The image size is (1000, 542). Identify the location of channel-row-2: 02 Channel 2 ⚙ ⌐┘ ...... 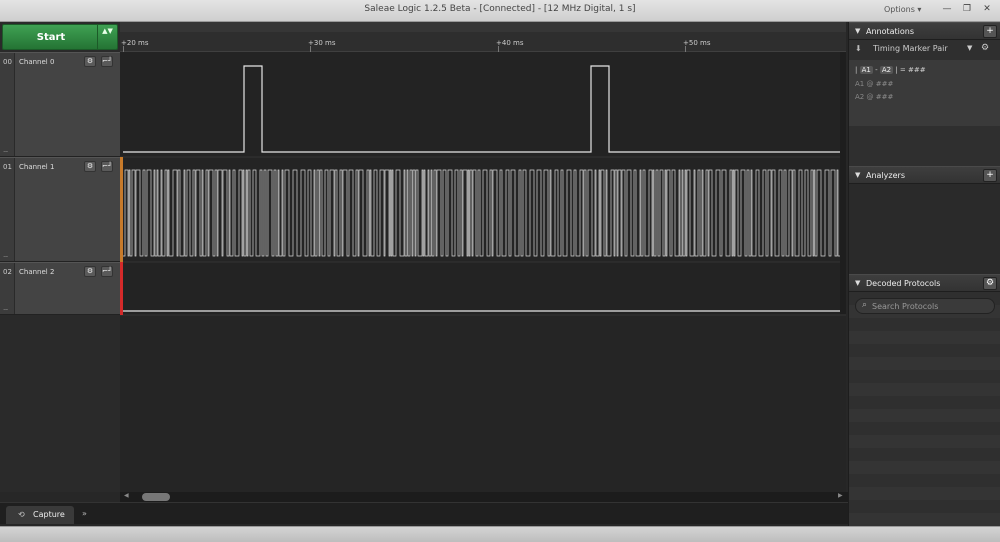
(60, 288).